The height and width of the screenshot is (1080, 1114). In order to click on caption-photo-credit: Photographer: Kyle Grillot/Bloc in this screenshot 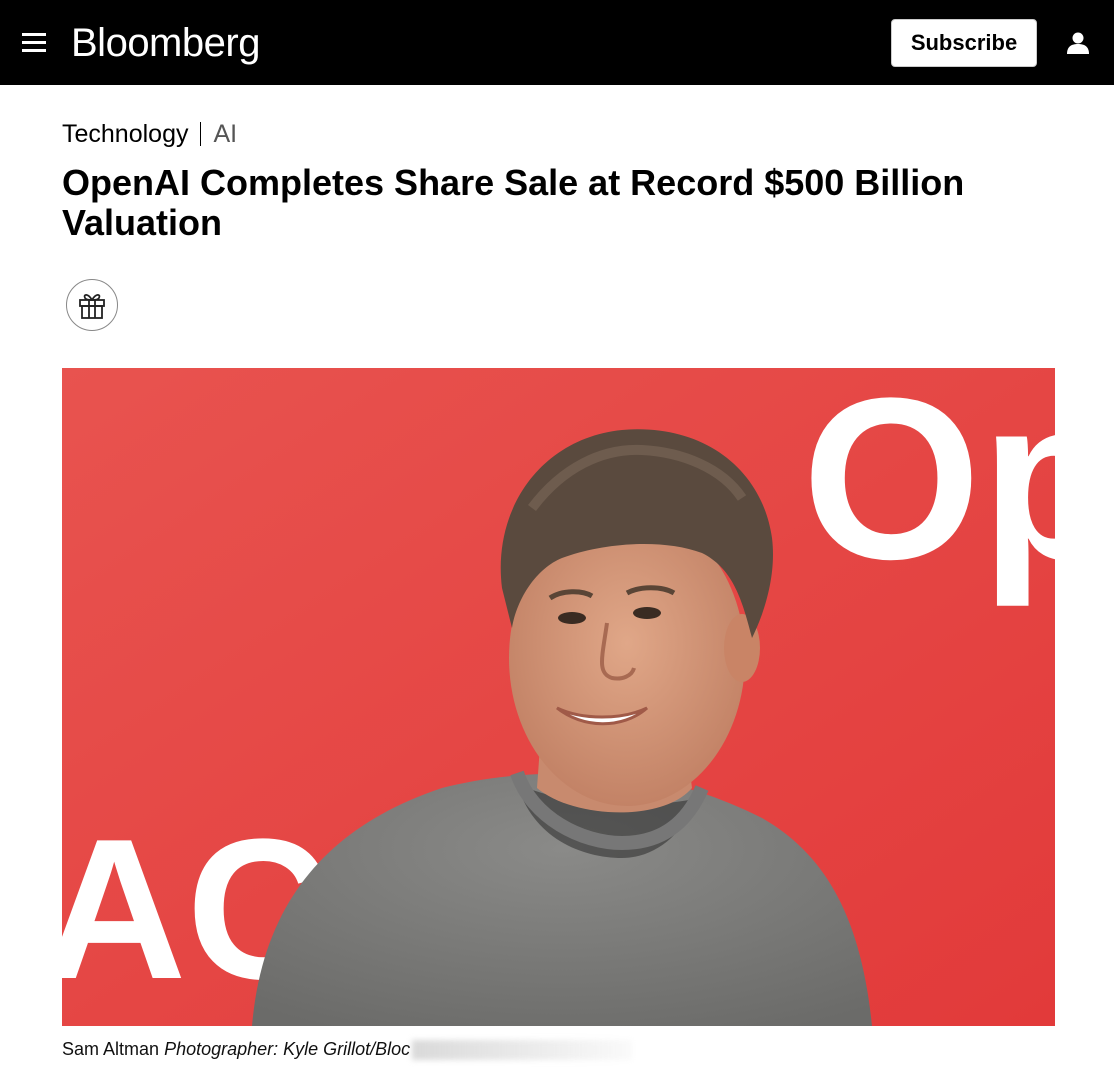, I will do `click(287, 1049)`.